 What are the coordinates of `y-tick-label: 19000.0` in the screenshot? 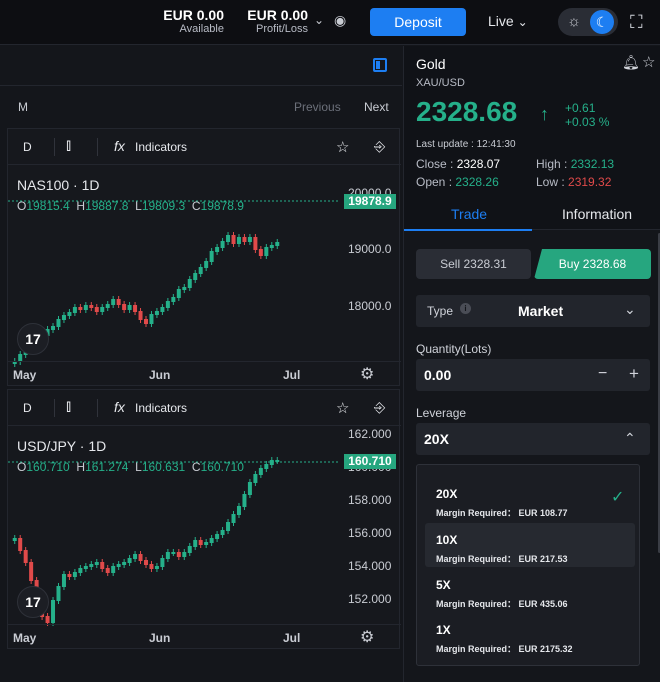 It's located at (370, 249).